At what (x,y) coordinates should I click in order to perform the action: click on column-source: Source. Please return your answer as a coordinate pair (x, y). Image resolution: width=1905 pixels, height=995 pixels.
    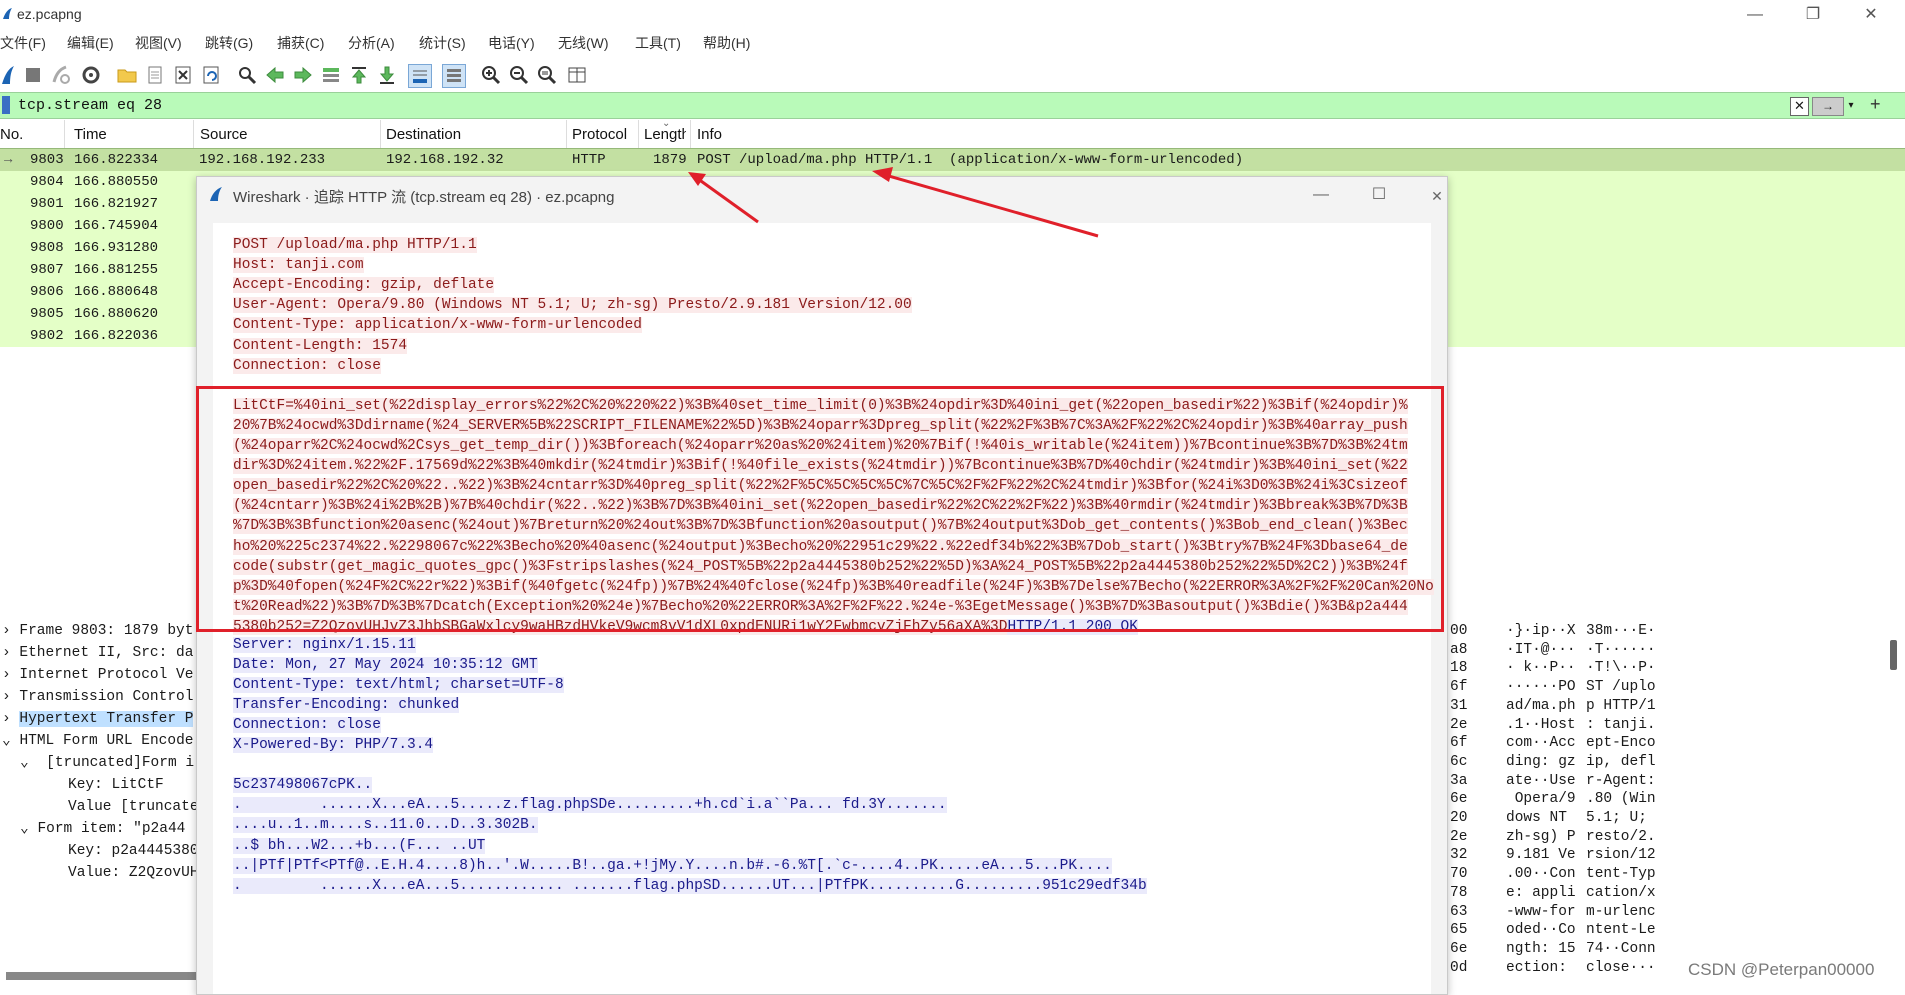
    Looking at the image, I should click on (224, 134).